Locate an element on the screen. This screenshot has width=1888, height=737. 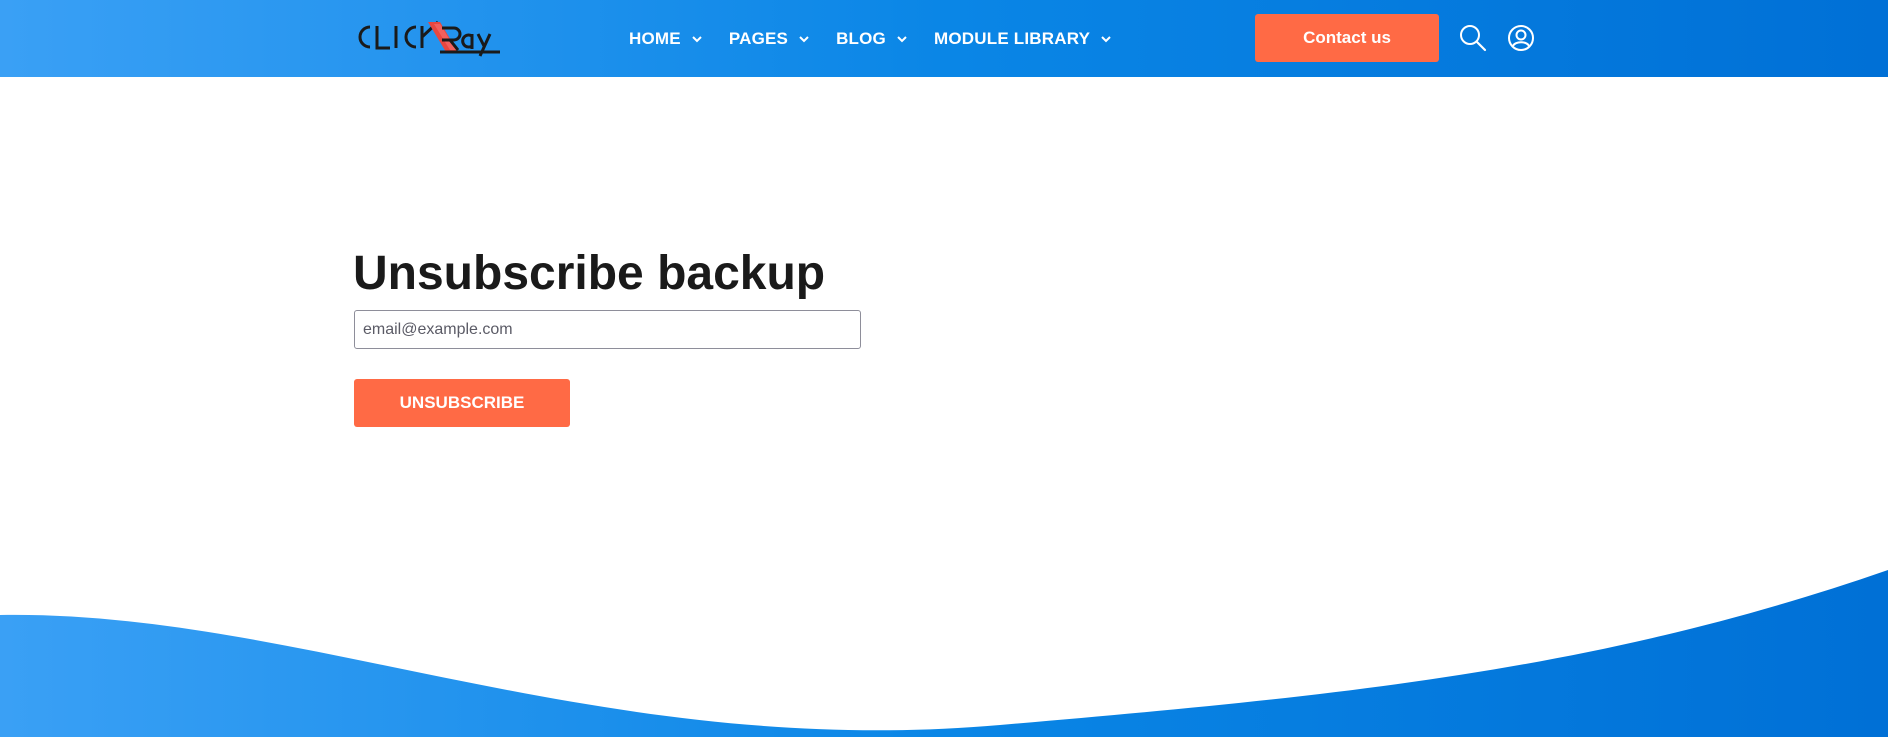
contact-us-button: Contact us is located at coordinates (1347, 38).